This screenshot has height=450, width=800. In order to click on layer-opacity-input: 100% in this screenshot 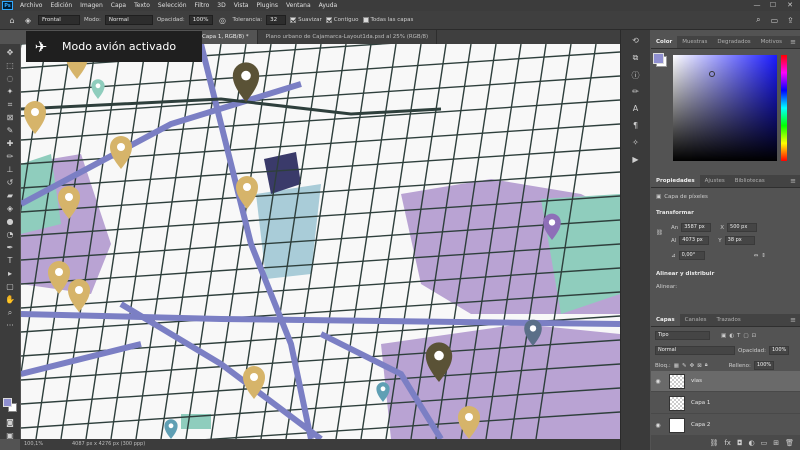, I will do `click(778, 350)`.